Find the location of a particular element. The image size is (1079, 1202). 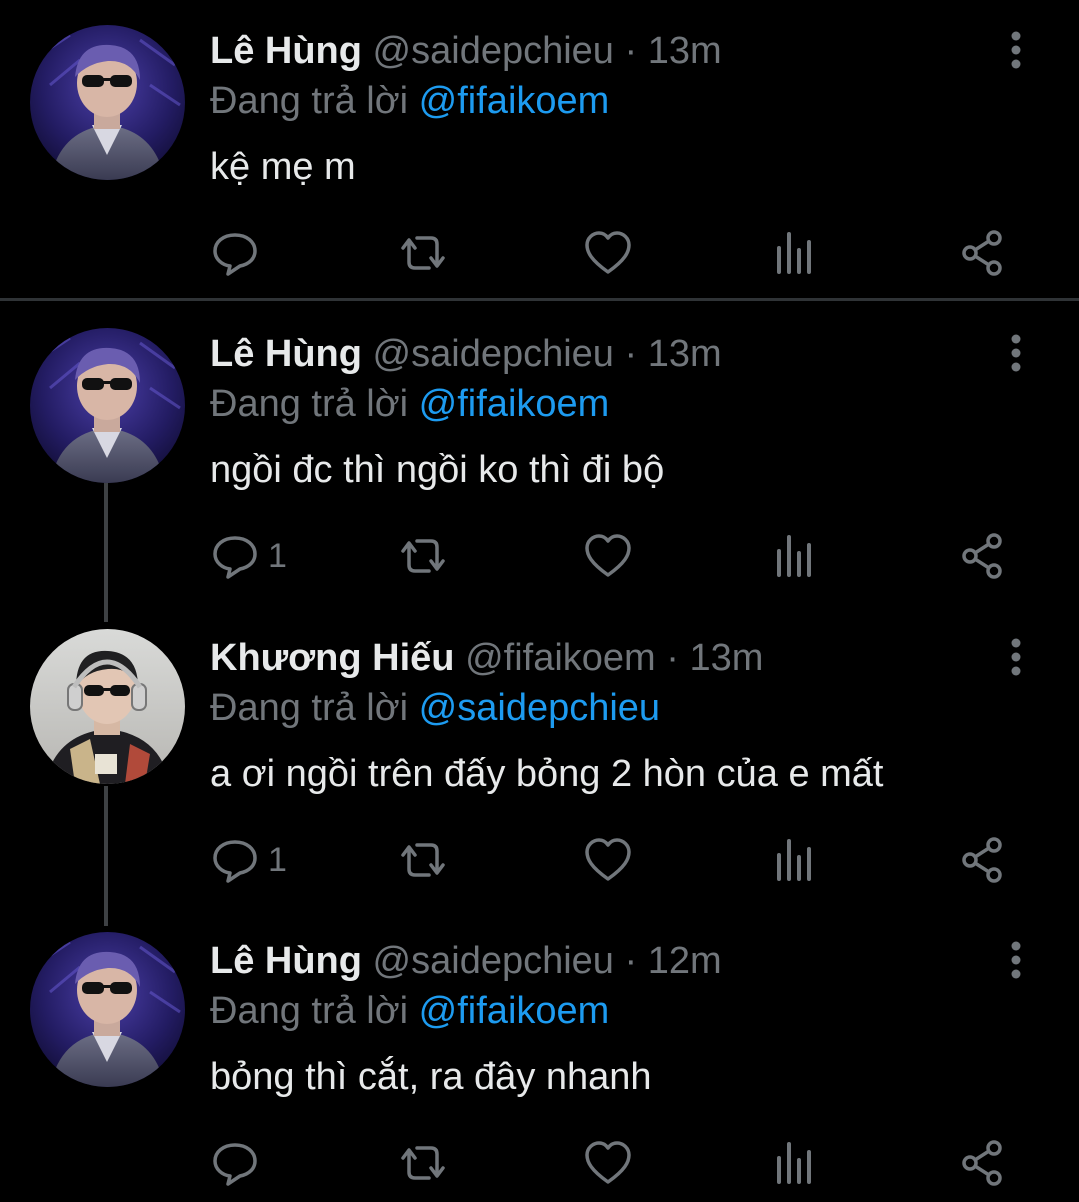

tweet-text: a ơi ngồi trên đấy bỏng 2 hòn của e mất is located at coordinates (547, 774).